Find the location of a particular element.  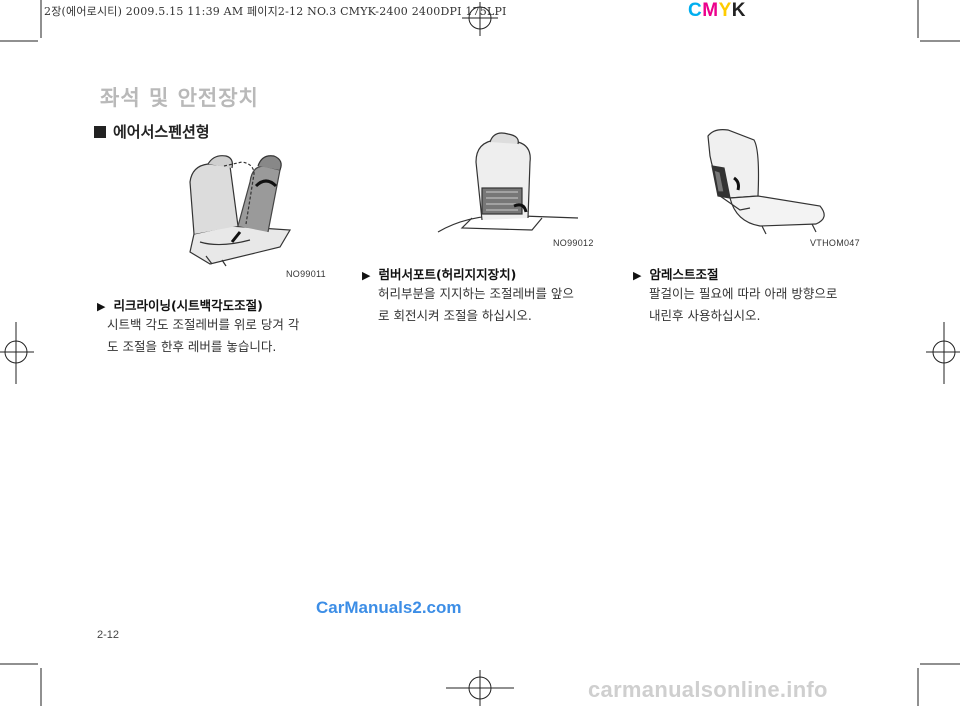

cmyk-k: K is located at coordinates (738, 10).